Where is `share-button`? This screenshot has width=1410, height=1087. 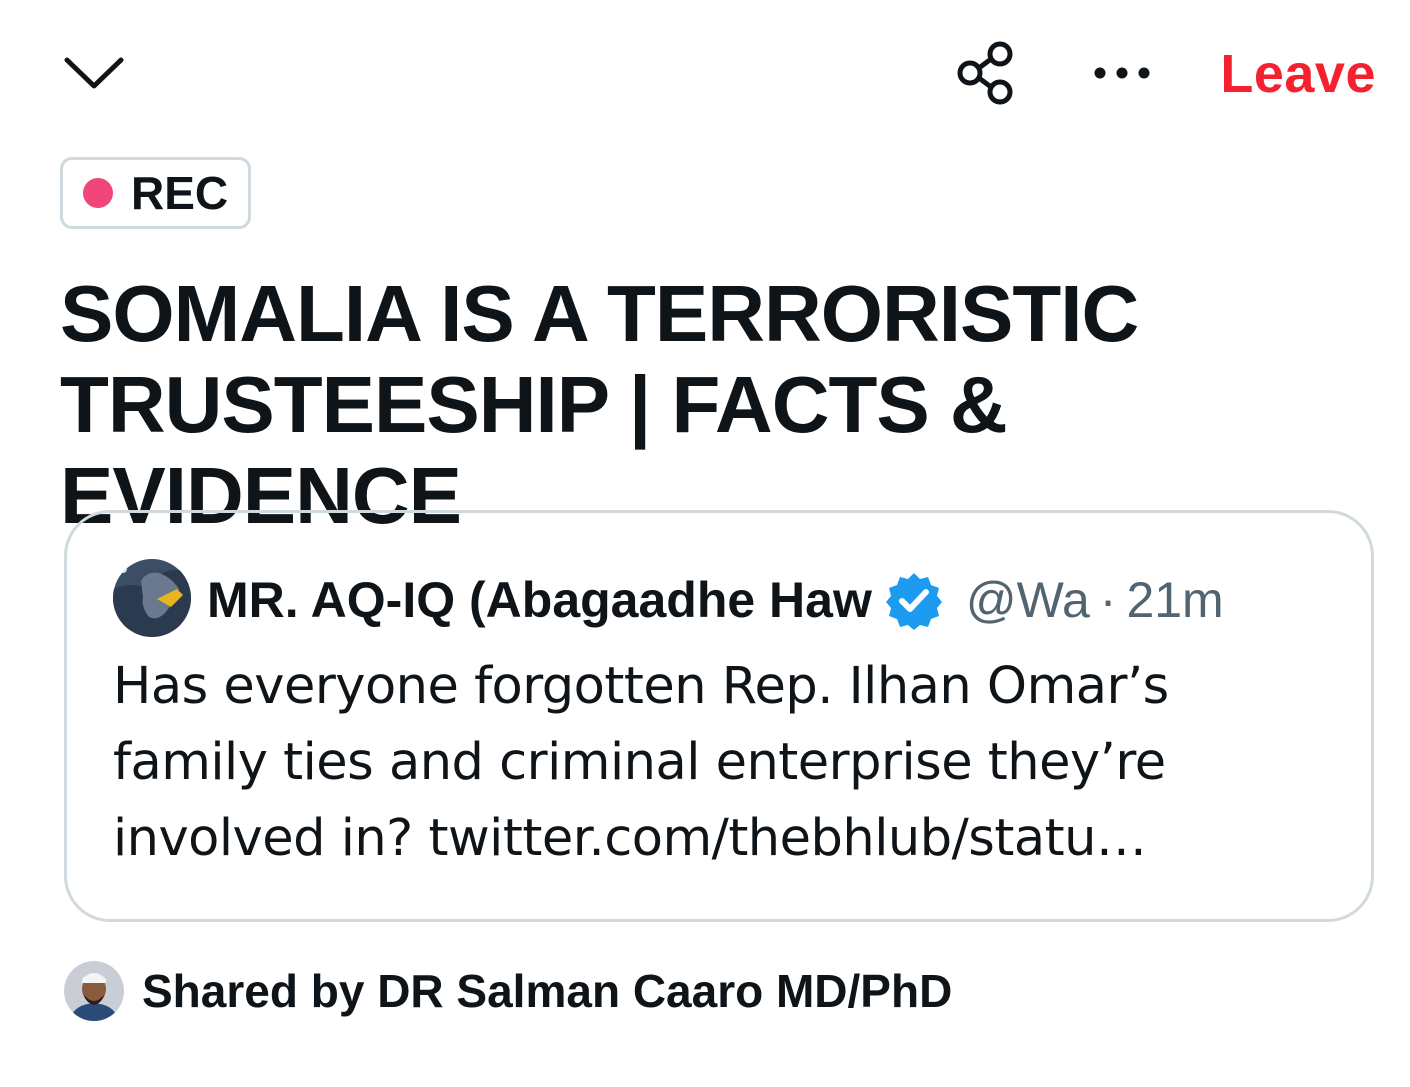 share-button is located at coordinates (986, 73).